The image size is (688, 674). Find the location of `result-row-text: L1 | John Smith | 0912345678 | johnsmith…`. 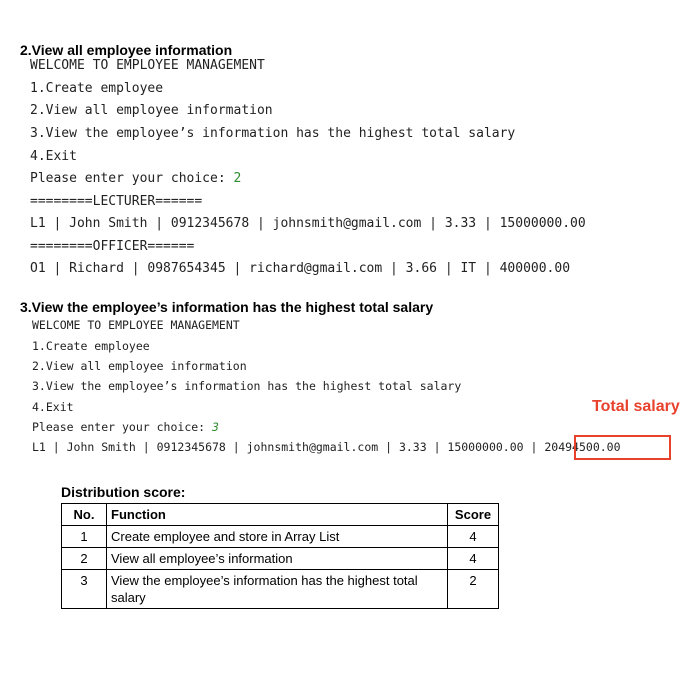

result-row-text: L1 | John Smith | 0912345678 | johnsmith… is located at coordinates (288, 447).